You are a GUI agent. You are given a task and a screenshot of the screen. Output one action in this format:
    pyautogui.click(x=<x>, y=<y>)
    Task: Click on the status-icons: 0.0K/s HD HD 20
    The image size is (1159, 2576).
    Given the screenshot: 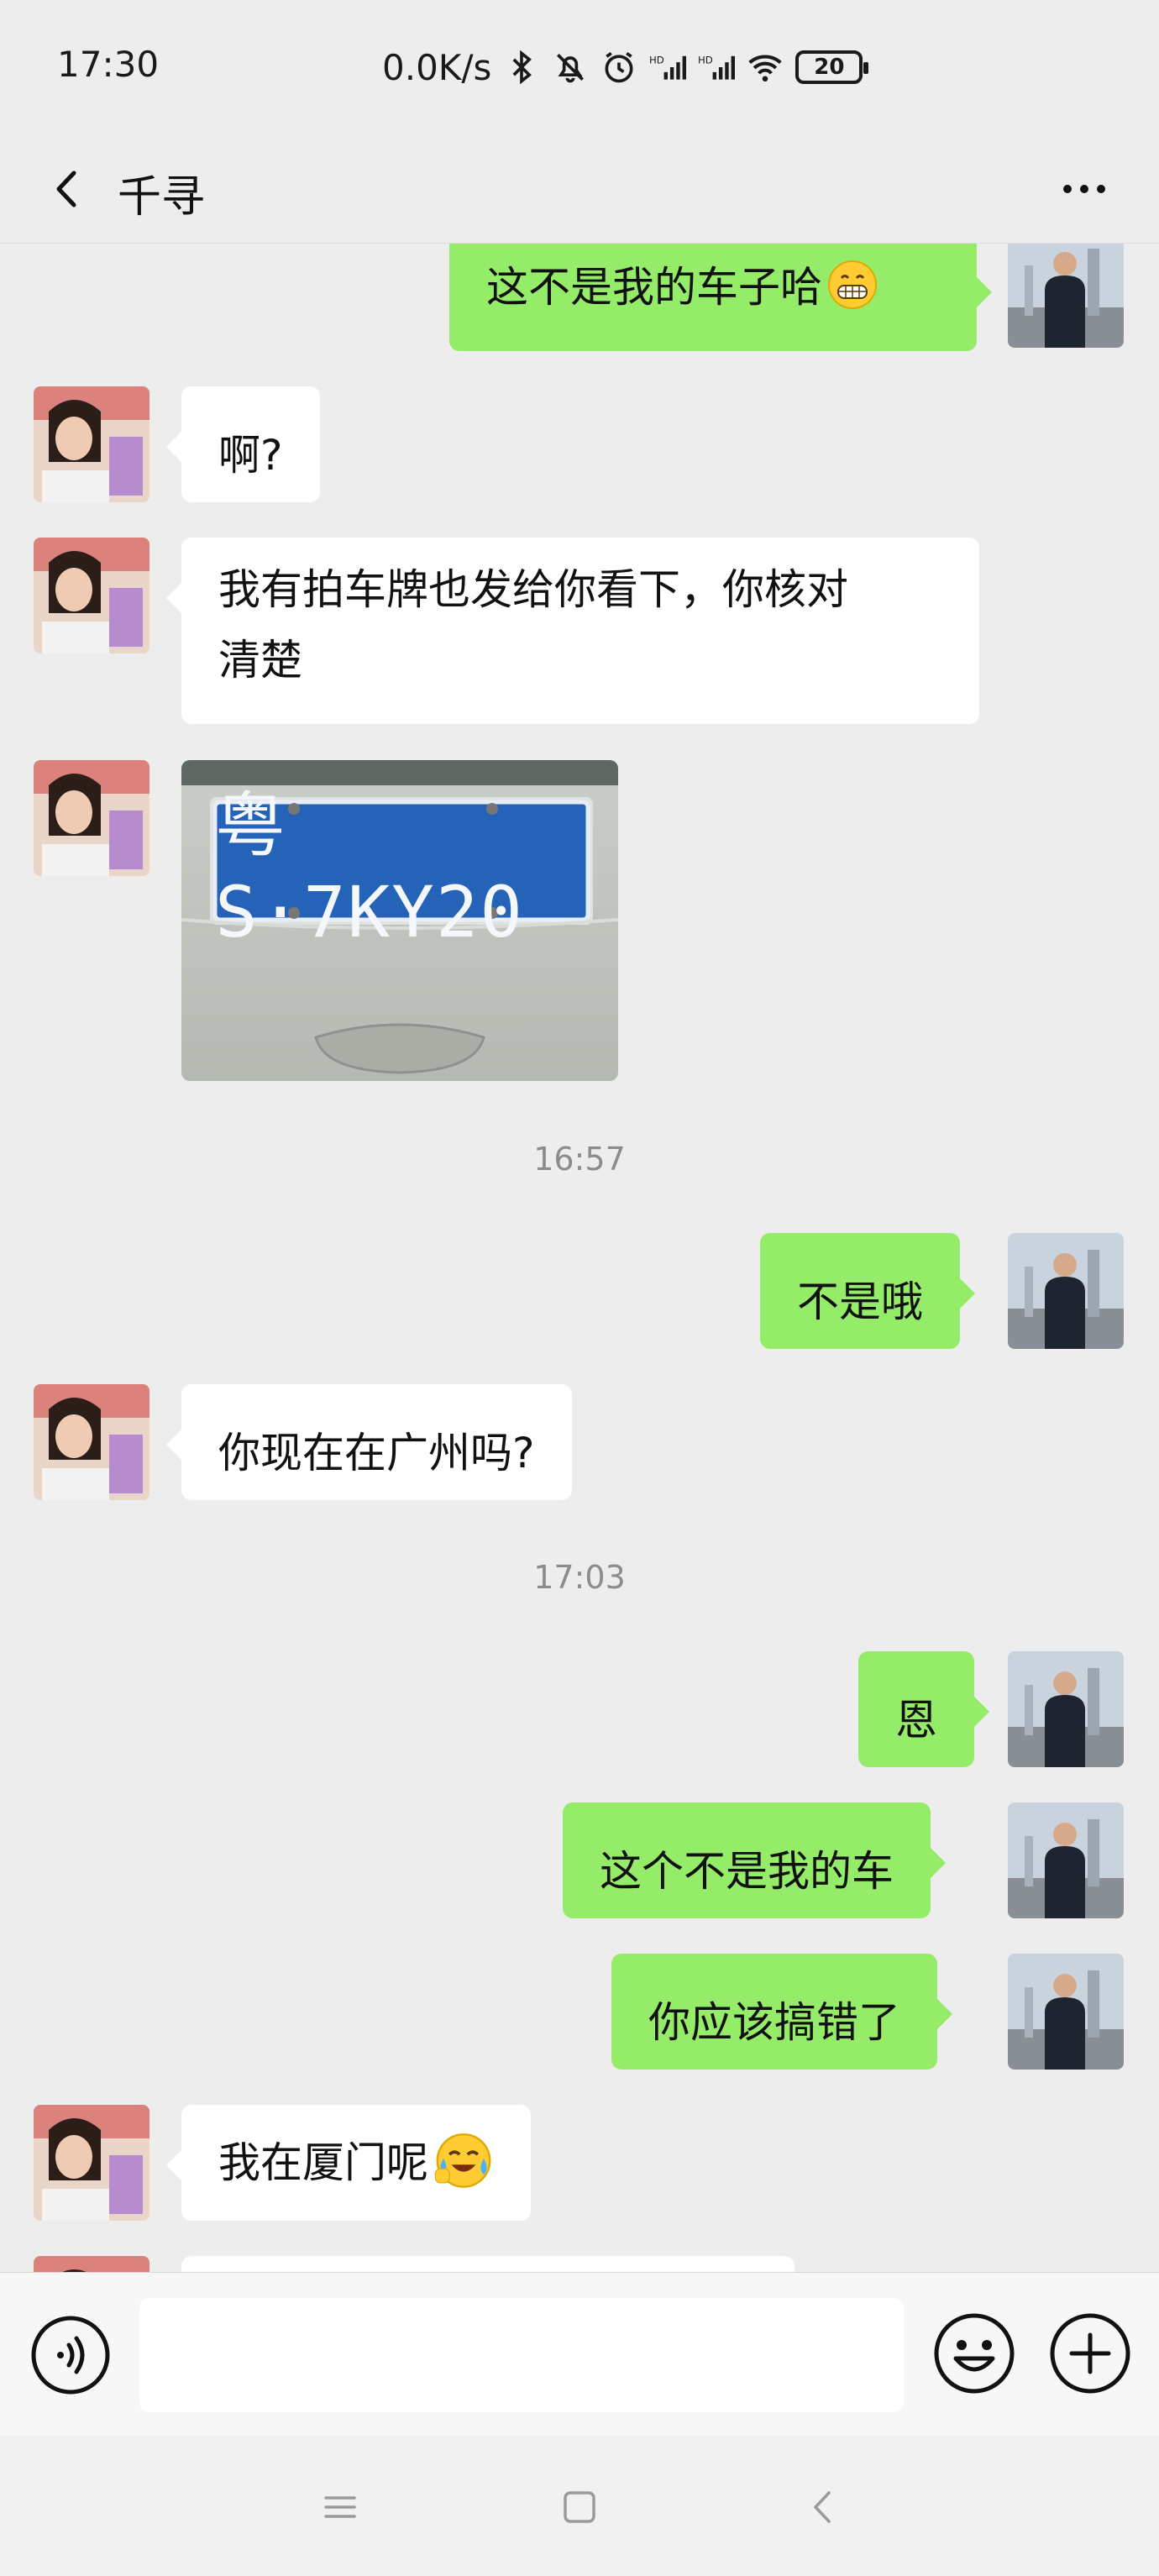 What is the action you would take?
    pyautogui.click(x=625, y=67)
    